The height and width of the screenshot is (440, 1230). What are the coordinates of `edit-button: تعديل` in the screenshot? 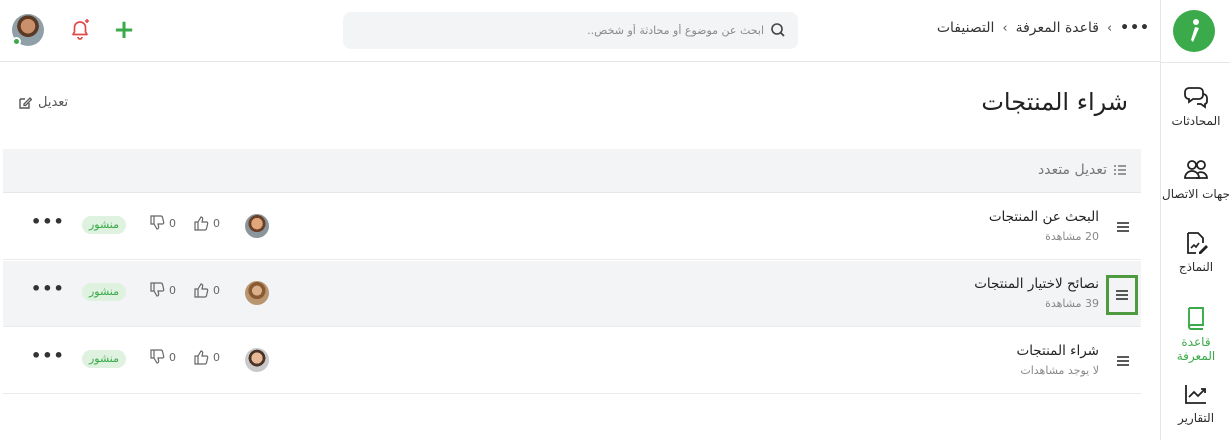 It's located at (43, 102).